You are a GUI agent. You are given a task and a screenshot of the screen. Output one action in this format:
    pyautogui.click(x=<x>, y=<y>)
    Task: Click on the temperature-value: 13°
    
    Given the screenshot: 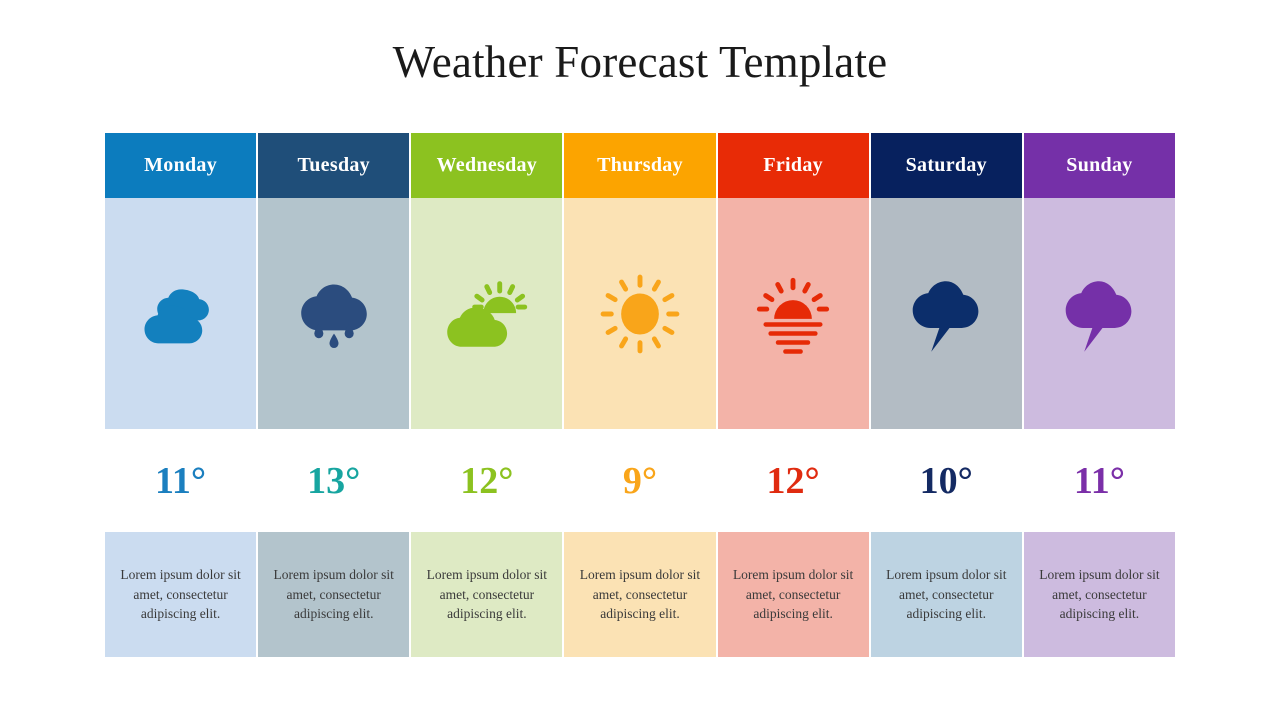 What is the action you would take?
    pyautogui.click(x=334, y=480)
    